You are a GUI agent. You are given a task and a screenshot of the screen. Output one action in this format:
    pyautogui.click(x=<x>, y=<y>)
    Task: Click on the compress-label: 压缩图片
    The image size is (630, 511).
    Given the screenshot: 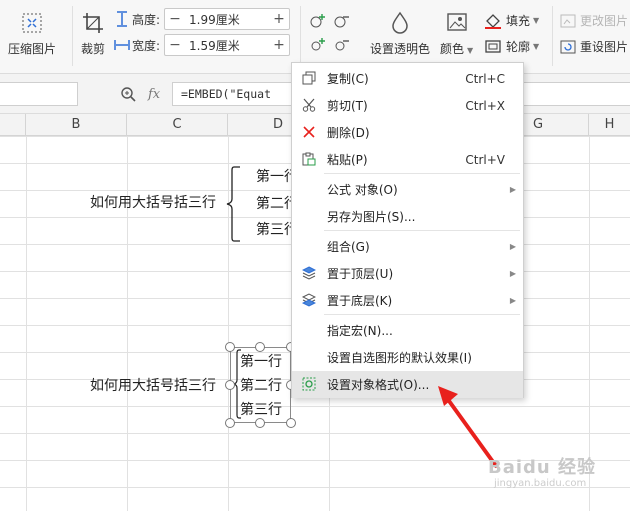 What is the action you would take?
    pyautogui.click(x=32, y=49)
    